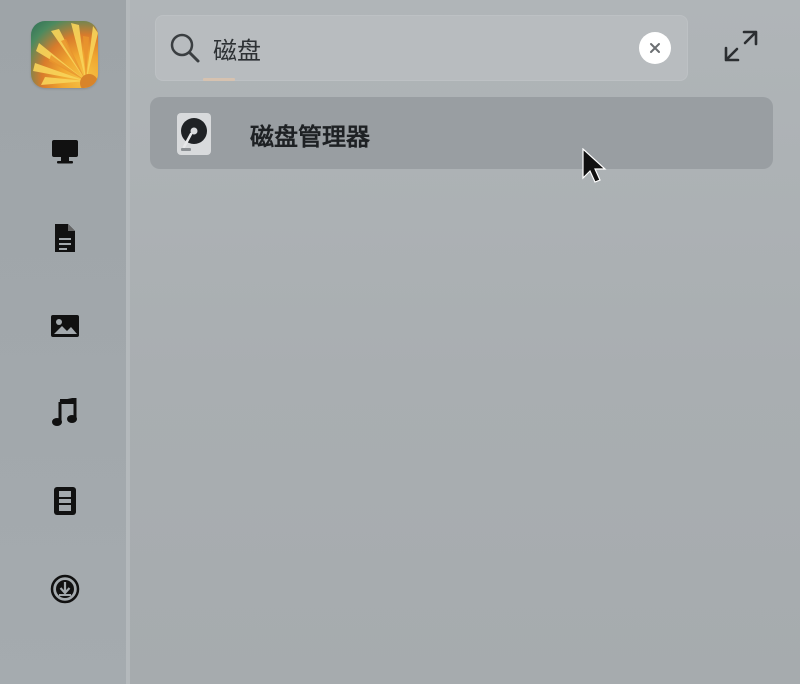 The image size is (800, 684). I want to click on sidebar-item-pictures, so click(65, 326).